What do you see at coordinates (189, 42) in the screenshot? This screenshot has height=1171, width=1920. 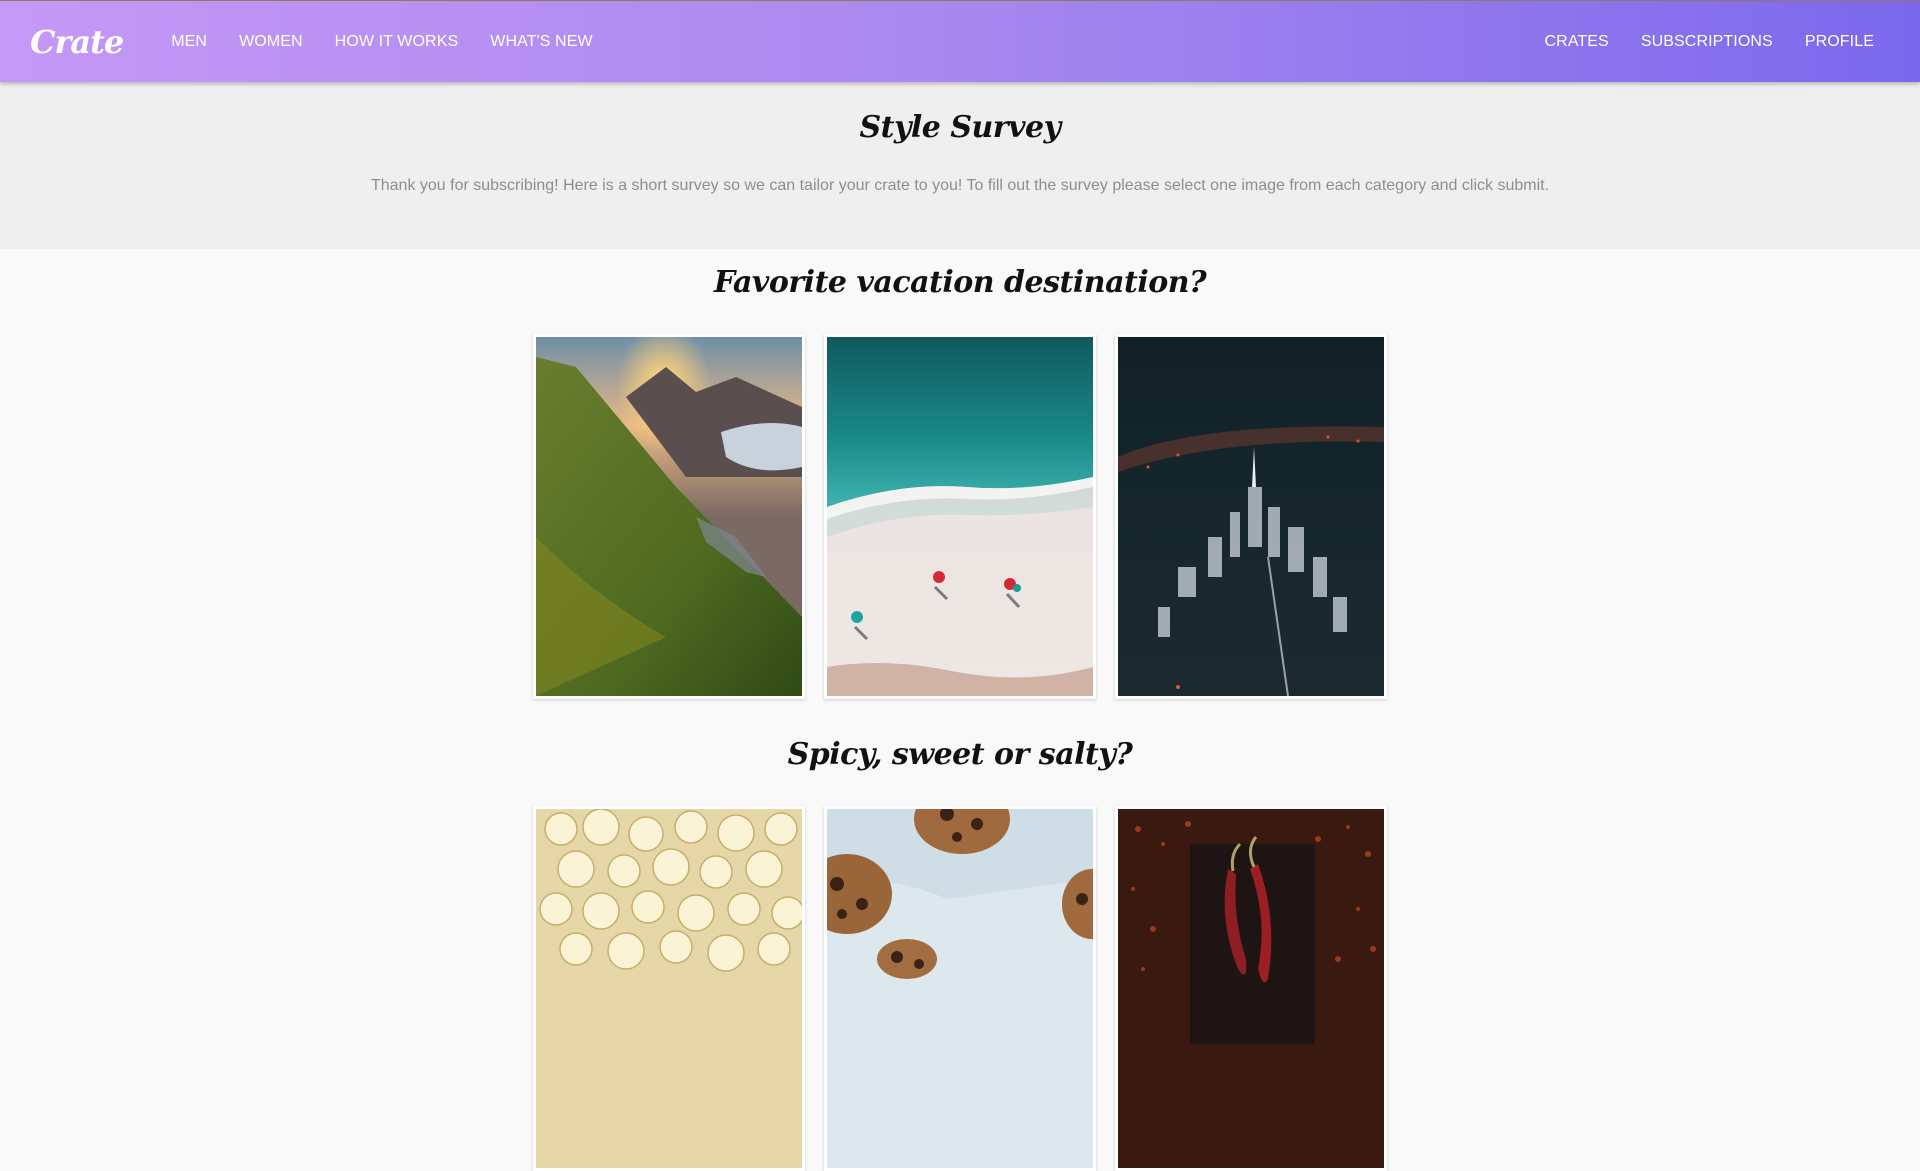 I see `nav-link-men: MEN` at bounding box center [189, 42].